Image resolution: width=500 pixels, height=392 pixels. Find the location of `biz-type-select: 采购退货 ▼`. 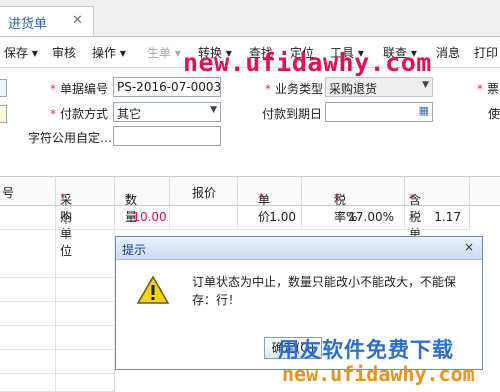

biz-type-select: 采购退货 ▼ is located at coordinates (379, 87).